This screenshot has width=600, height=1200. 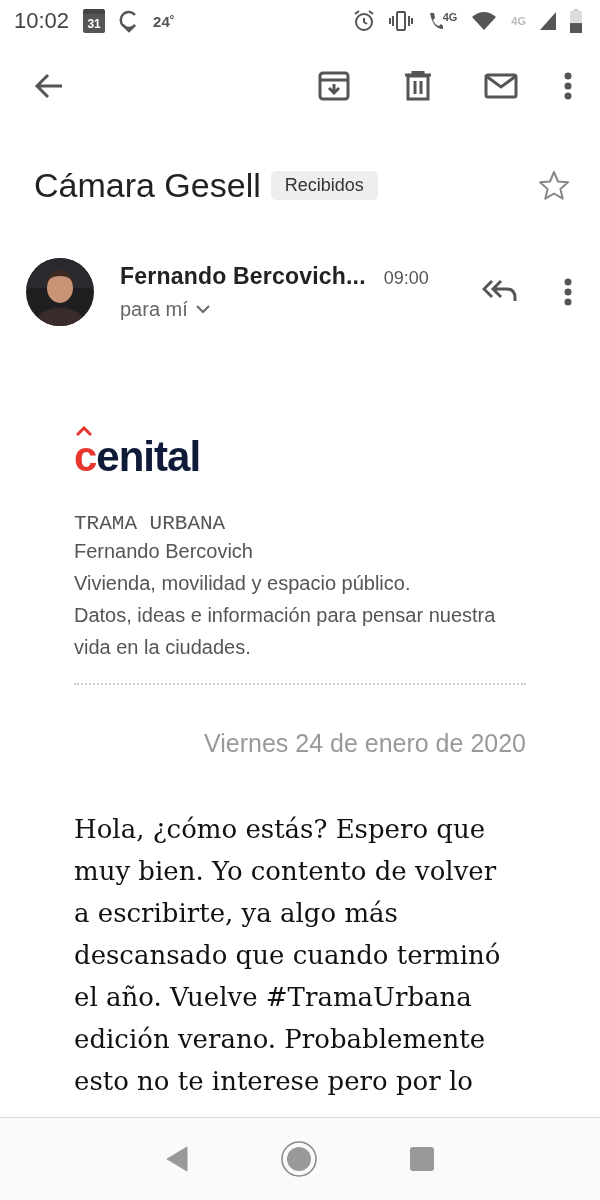 I want to click on description: Datos, ideas e información para pensar nuestra vida en la ciudades., so click(x=285, y=631).